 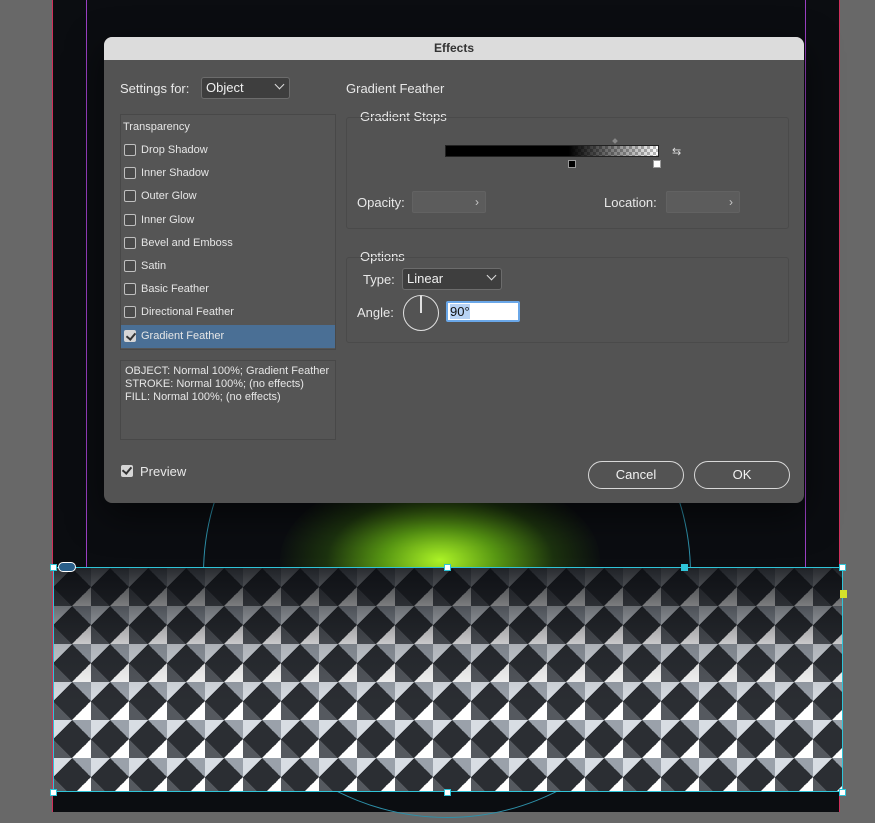 What do you see at coordinates (187, 243) in the screenshot?
I see `list-item-label: Bevel and Emboss` at bounding box center [187, 243].